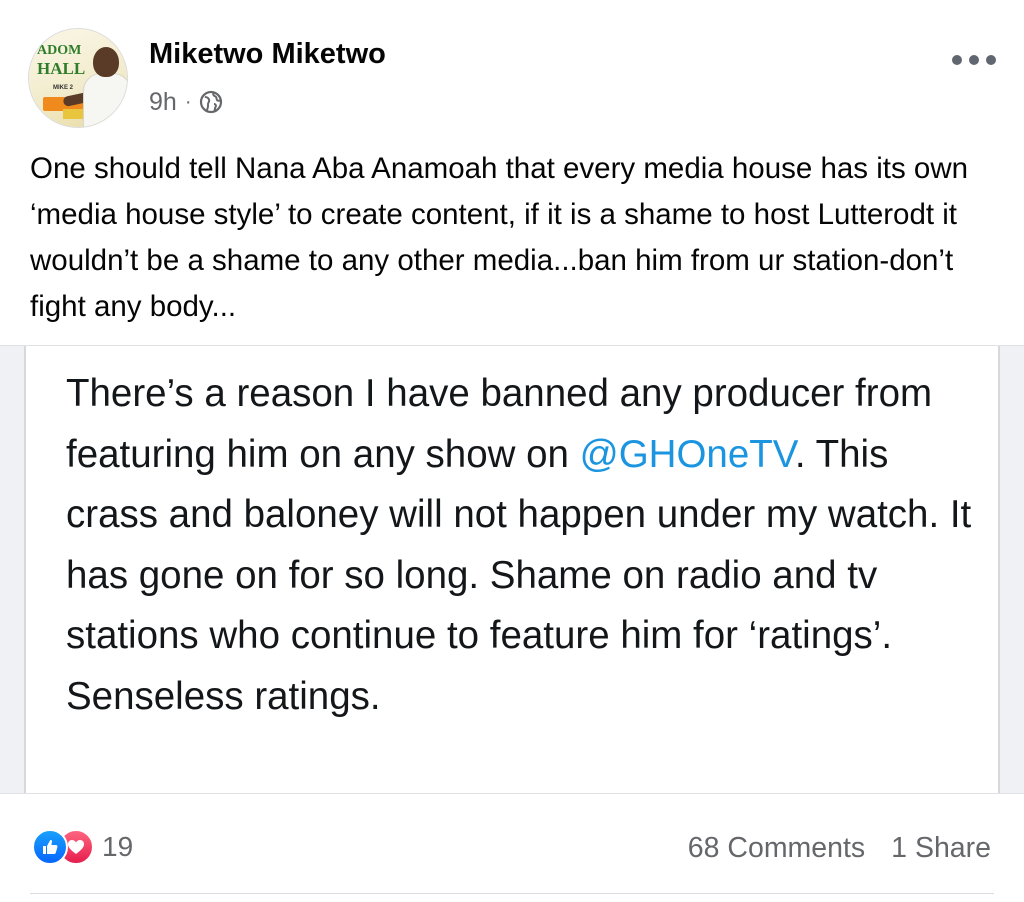 The width and height of the screenshot is (1024, 902). What do you see at coordinates (105, 100) in the screenshot?
I see `avatar-shirt` at bounding box center [105, 100].